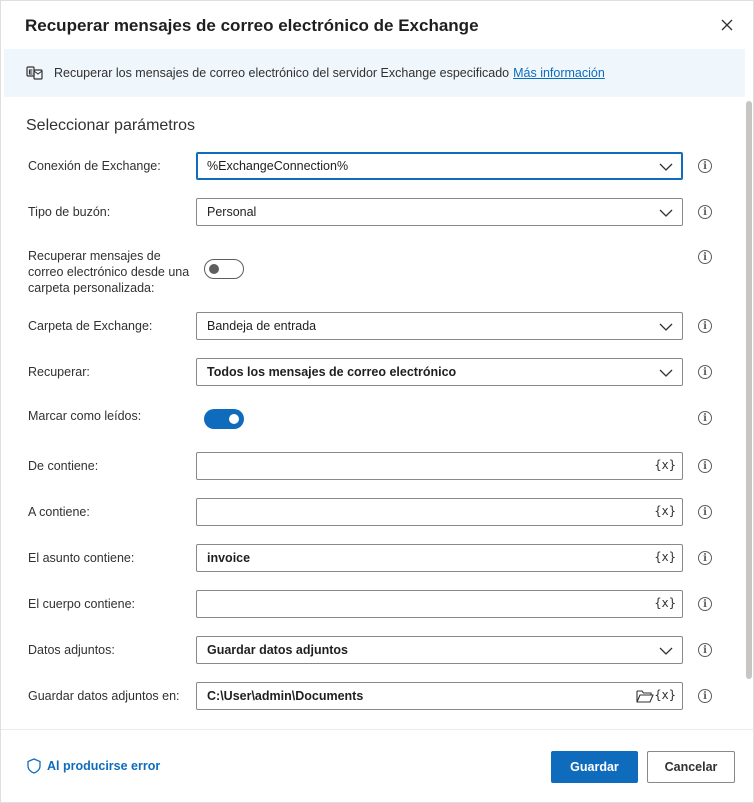 The image size is (754, 803). Describe the element at coordinates (278, 166) in the screenshot. I see `connection-value: %ExchangeConnection%` at that location.